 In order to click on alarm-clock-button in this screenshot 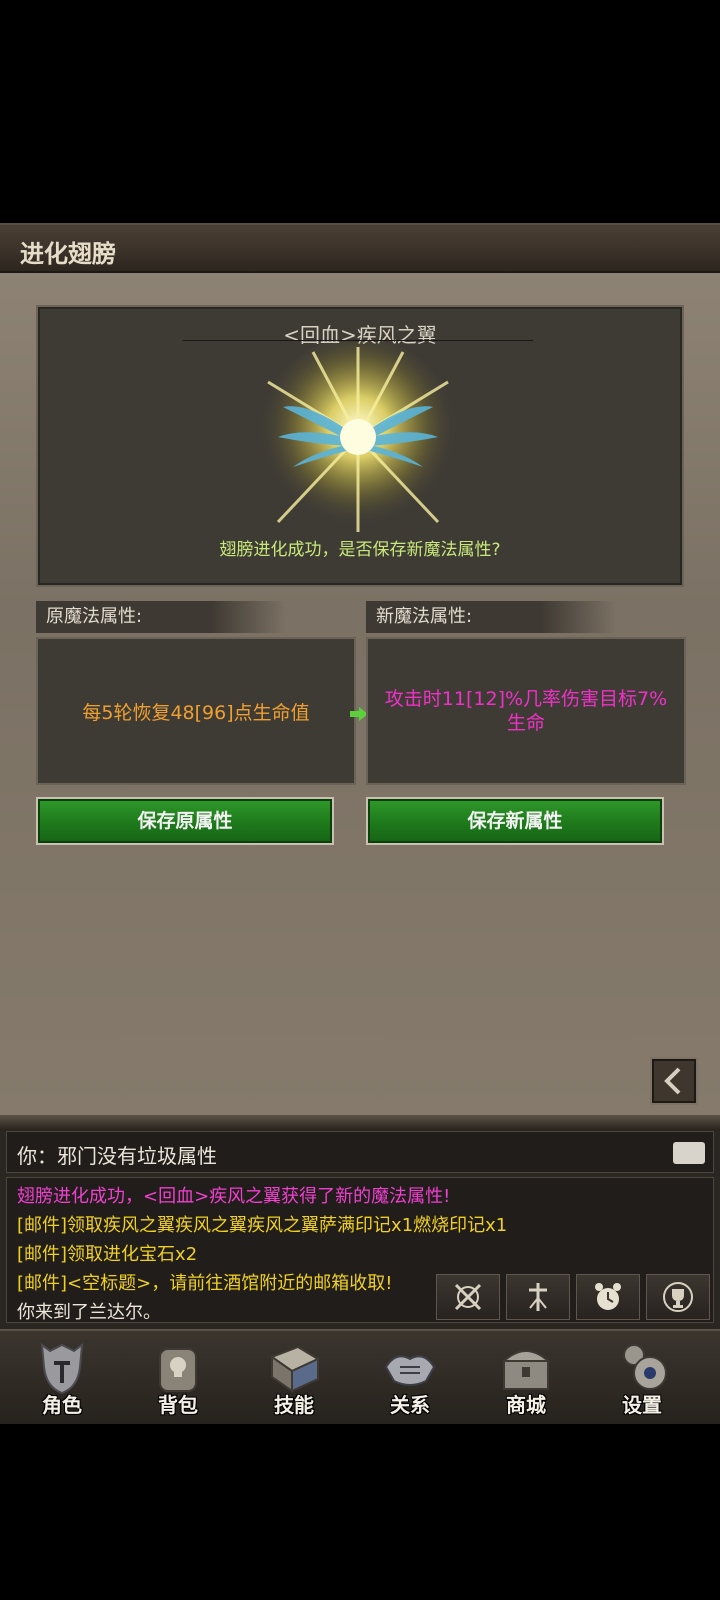, I will do `click(608, 1297)`.